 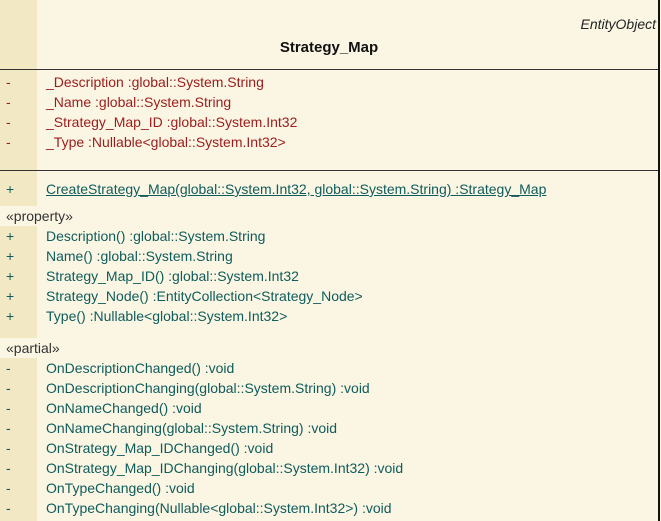 What do you see at coordinates (329, 236) in the screenshot?
I see `property-row: + Description() :global::System.String` at bounding box center [329, 236].